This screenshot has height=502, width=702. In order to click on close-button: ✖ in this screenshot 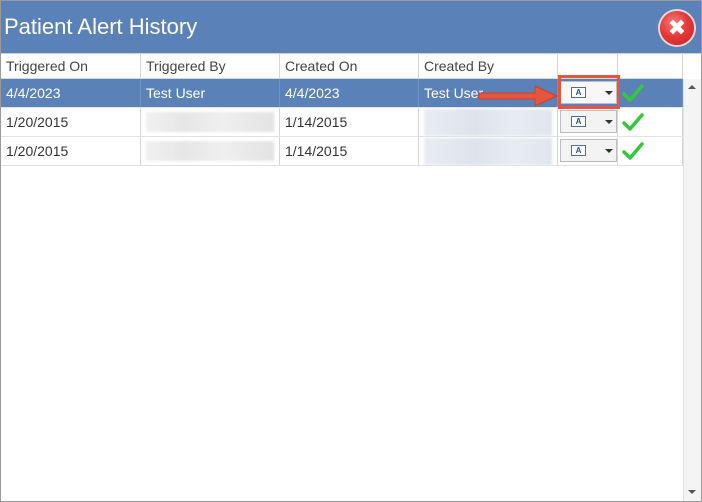, I will do `click(677, 28)`.